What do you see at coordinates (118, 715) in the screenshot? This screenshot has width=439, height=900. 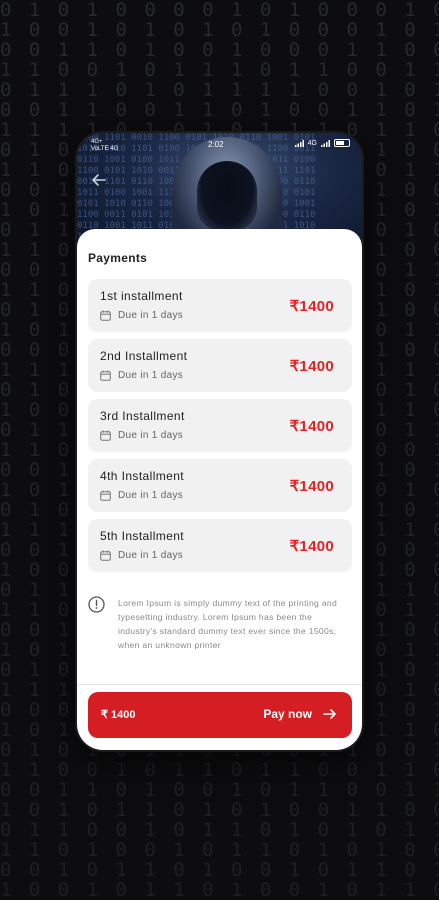 I see `pay-total-amount: ₹ 1400` at bounding box center [118, 715].